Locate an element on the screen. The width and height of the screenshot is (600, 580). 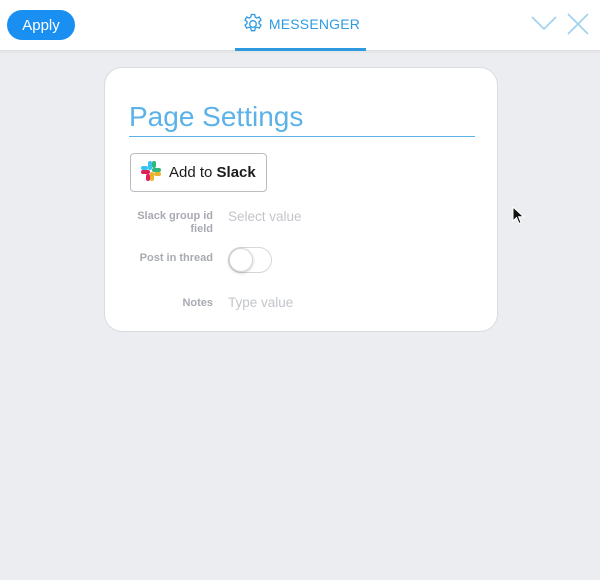
tab-messenger: MESSENGER is located at coordinates (300, 25).